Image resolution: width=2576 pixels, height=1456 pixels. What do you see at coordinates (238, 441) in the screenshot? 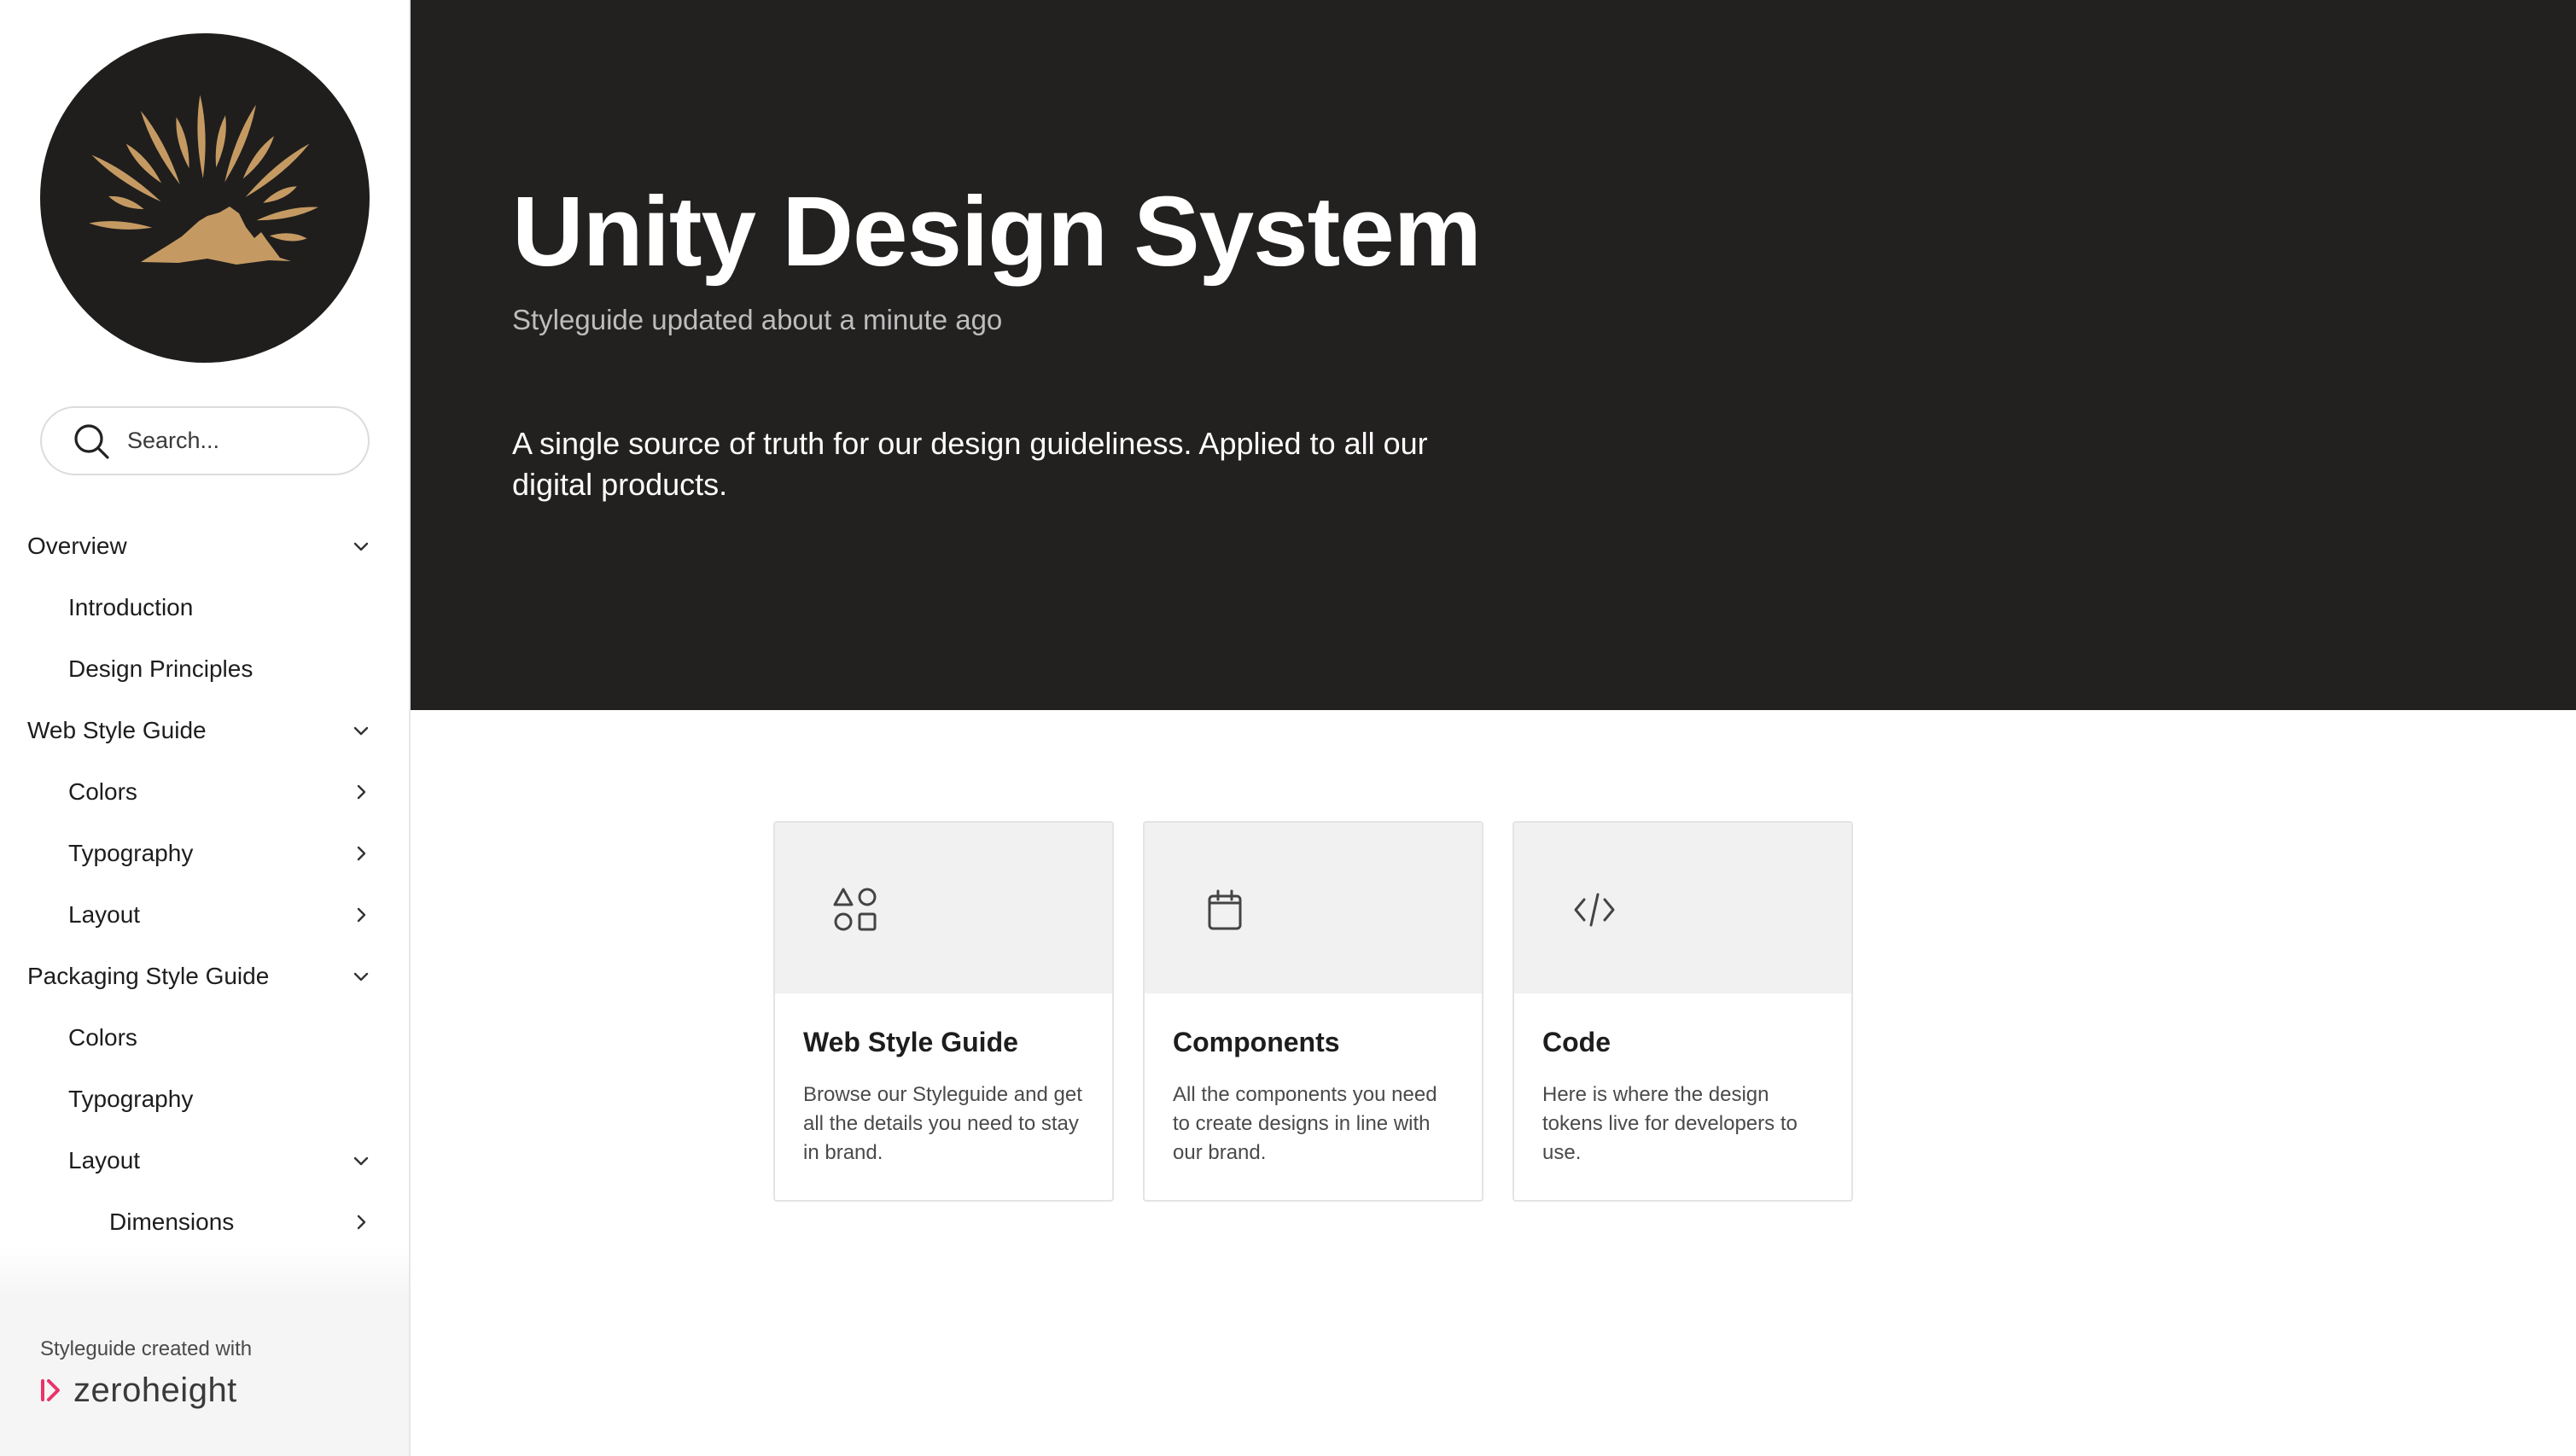
I see `search-input` at bounding box center [238, 441].